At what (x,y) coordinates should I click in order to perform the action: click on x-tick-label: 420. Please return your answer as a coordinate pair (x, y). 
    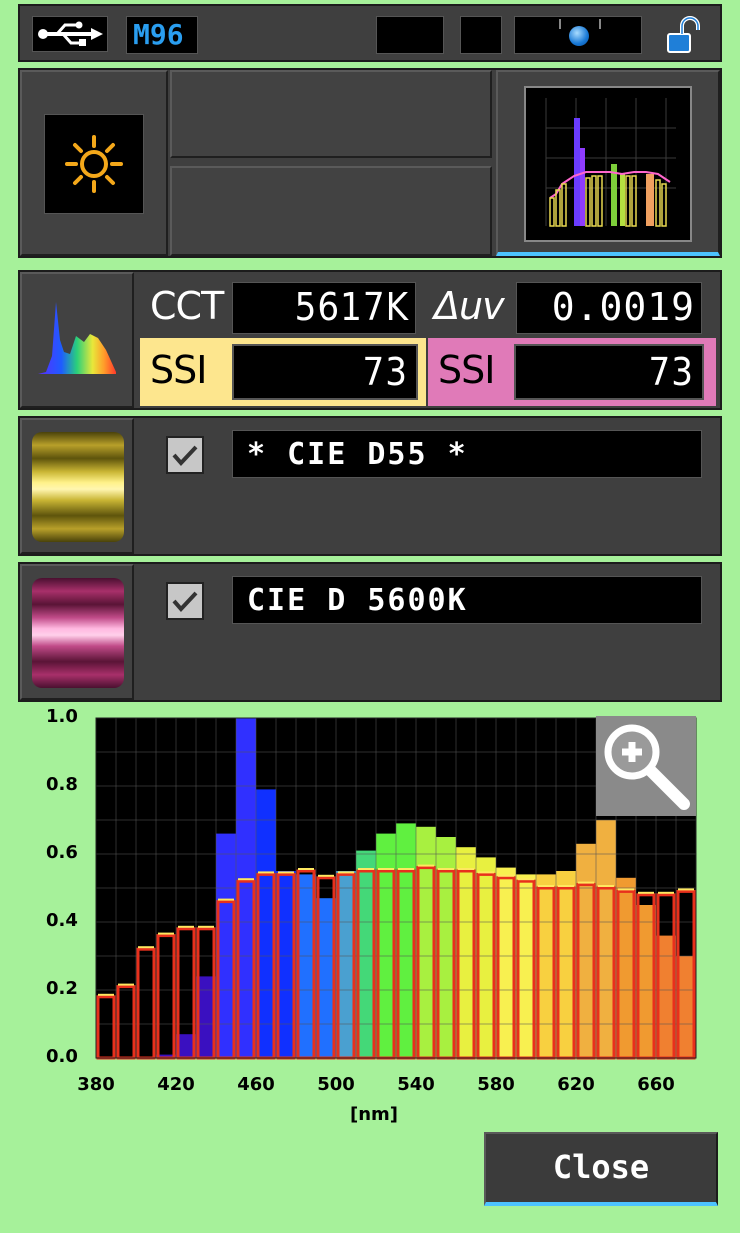
    Looking at the image, I should click on (176, 1084).